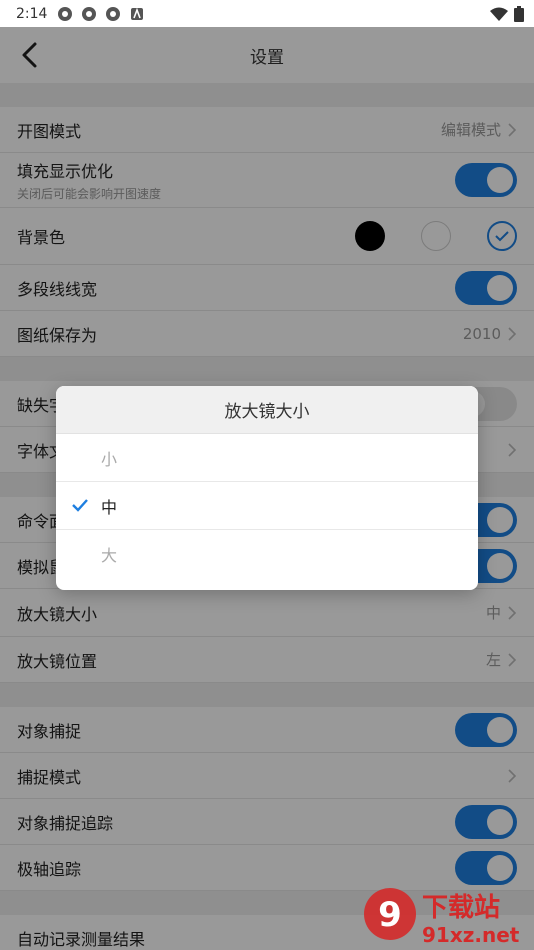  What do you see at coordinates (267, 506) in the screenshot?
I see `dialog-option-medium: 中` at bounding box center [267, 506].